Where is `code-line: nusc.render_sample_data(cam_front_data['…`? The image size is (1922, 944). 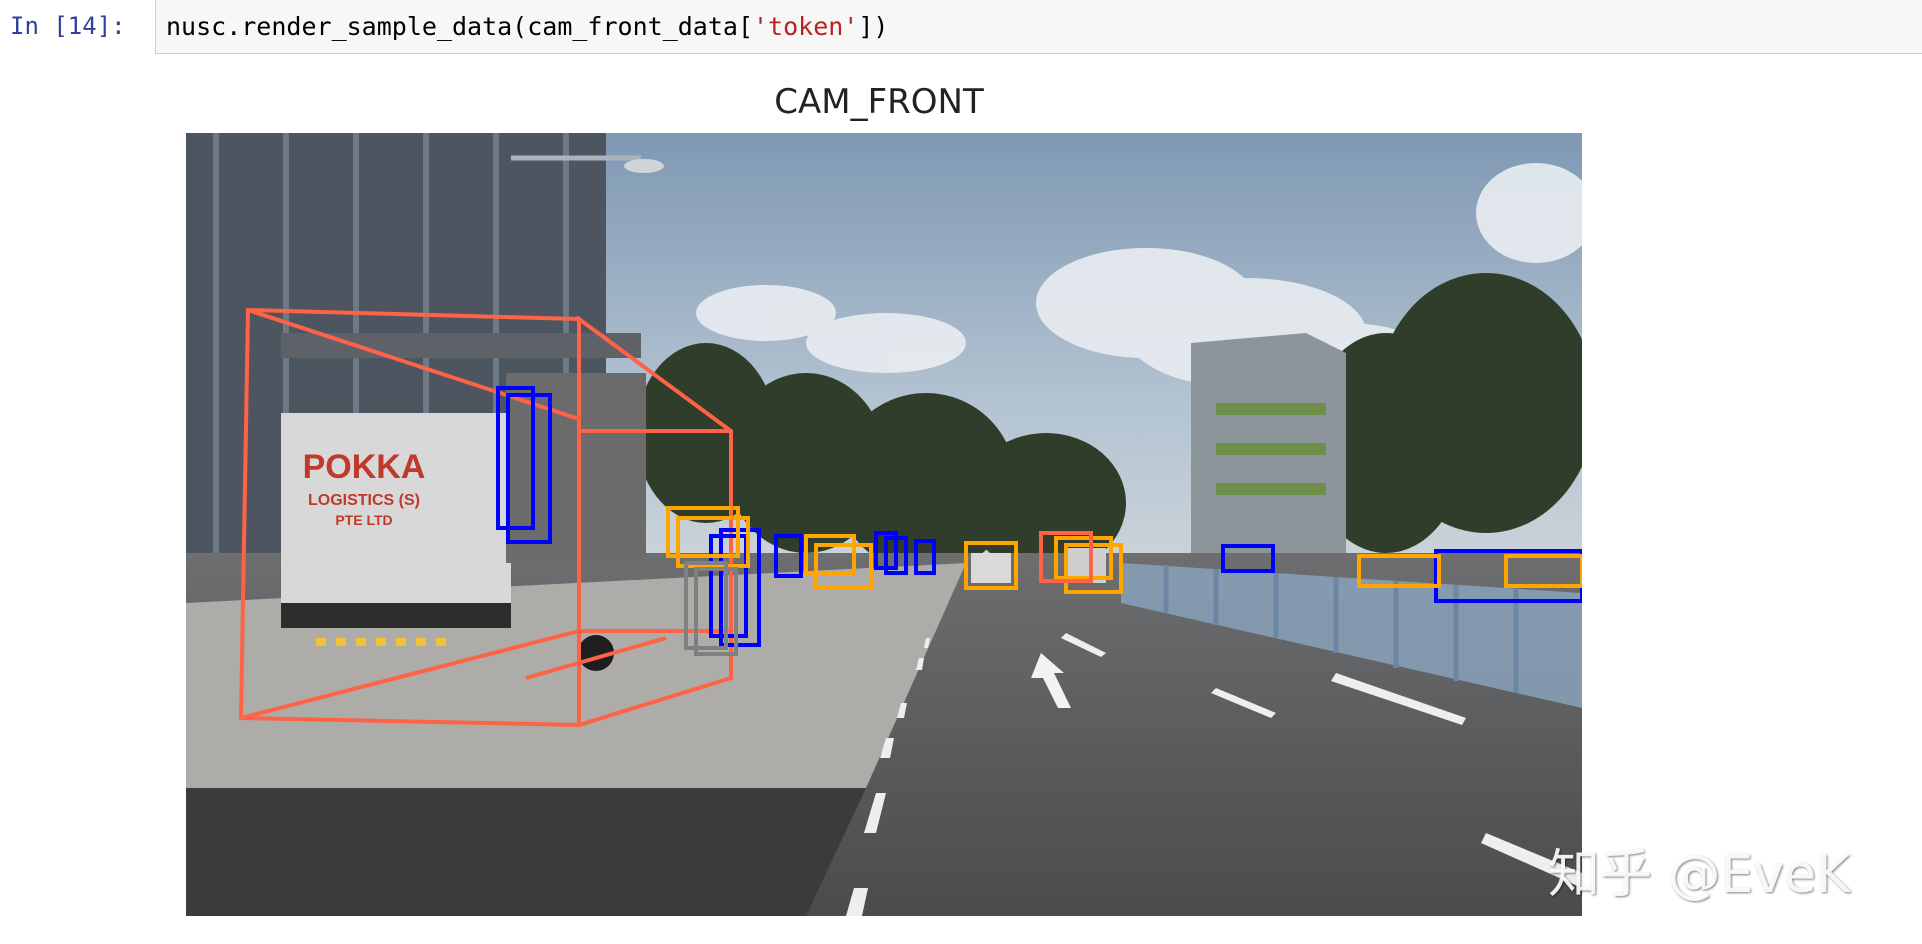
code-line: nusc.render_sample_data(cam_front_data['… is located at coordinates (527, 26).